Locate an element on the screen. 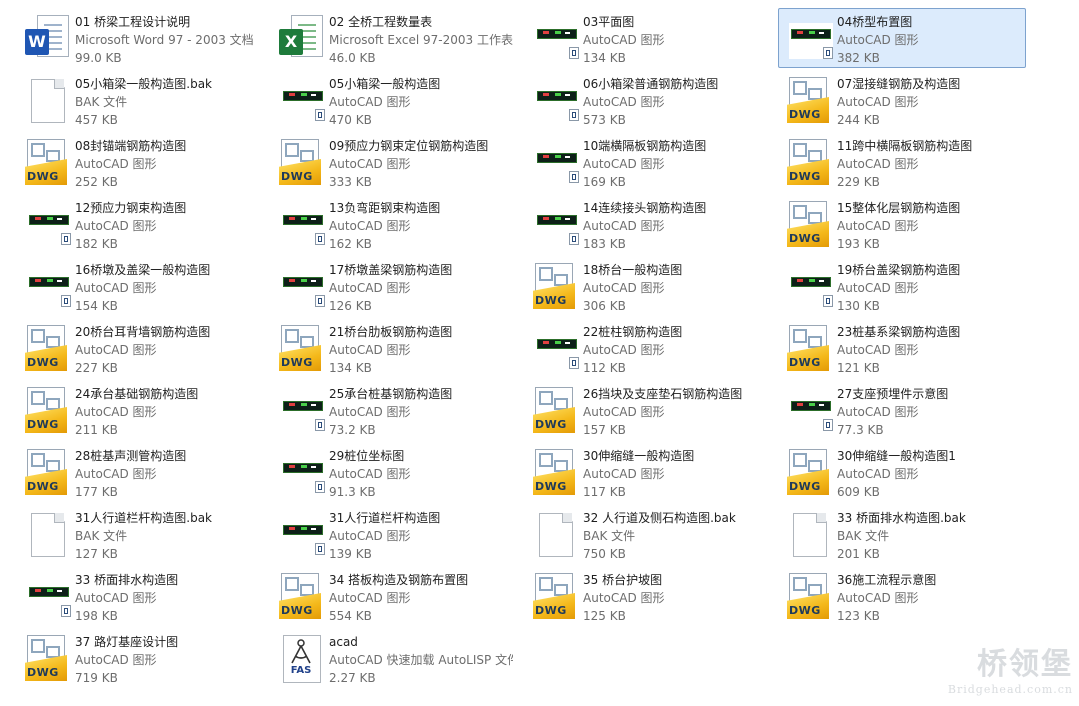  file-item-23: 22桩柱钢筋构造图 AutoCAD 图形 112 KB is located at coordinates (648, 348).